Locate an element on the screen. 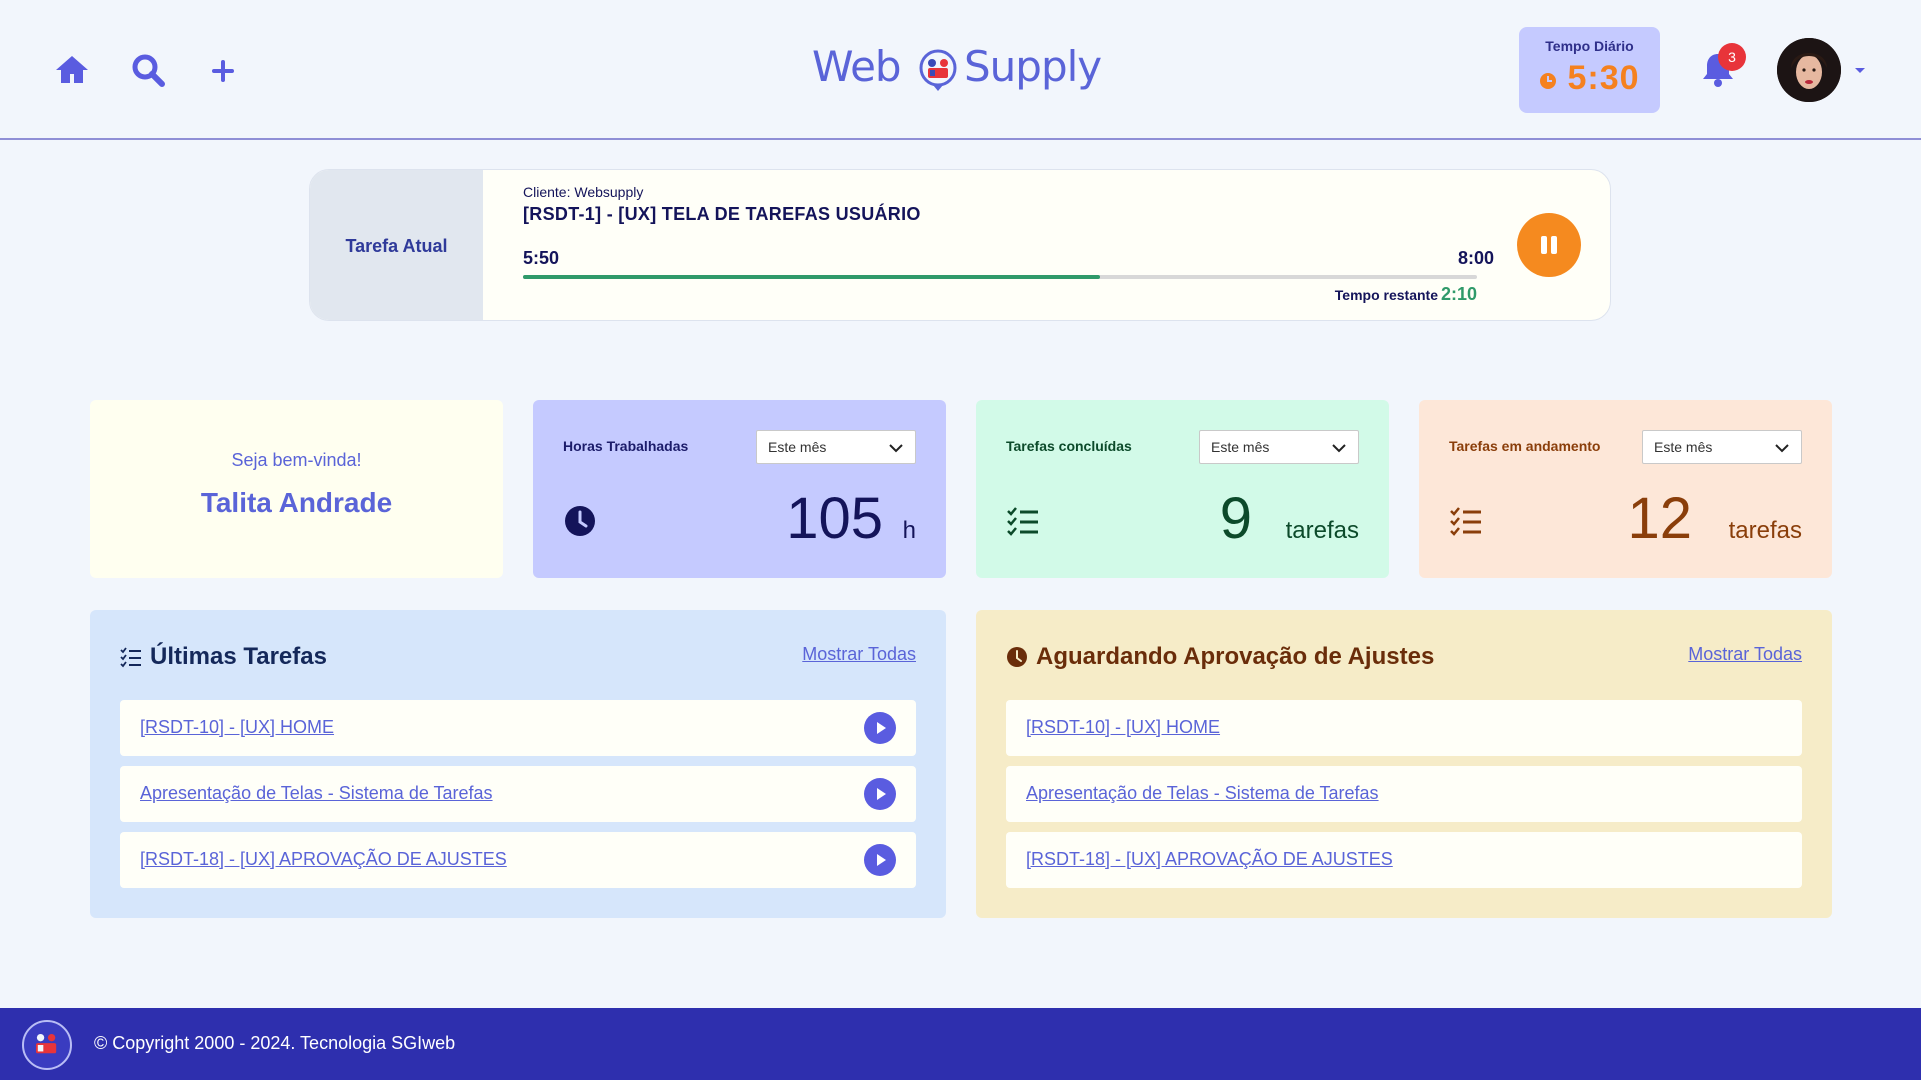 This screenshot has width=1921, height=1080. top-header: Web Supply Tempo Diário 5:30 3 is located at coordinates (960, 70).